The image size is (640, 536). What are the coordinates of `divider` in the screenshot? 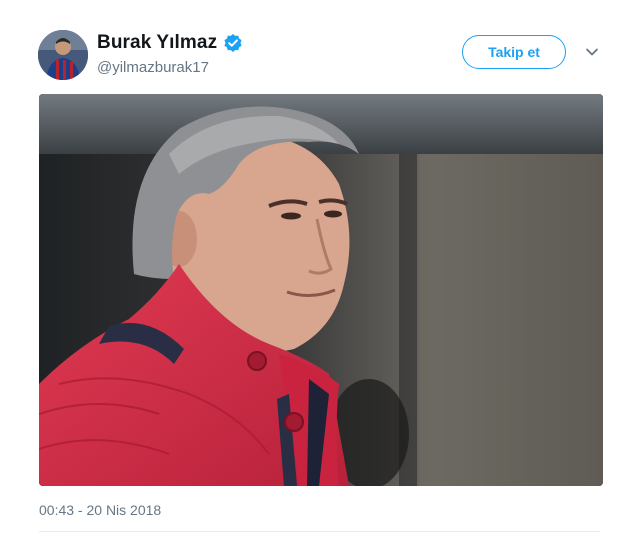 It's located at (319, 531).